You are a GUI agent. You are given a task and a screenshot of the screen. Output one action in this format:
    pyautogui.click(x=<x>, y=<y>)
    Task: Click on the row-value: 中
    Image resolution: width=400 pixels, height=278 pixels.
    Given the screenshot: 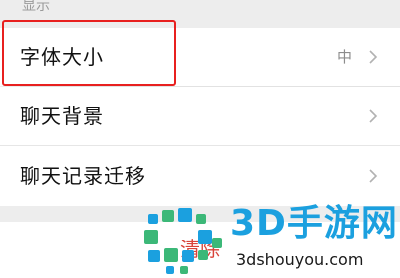 What is the action you would take?
    pyautogui.click(x=344, y=57)
    